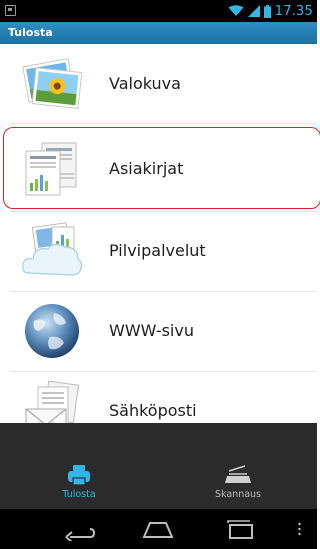  Describe the element at coordinates (158, 11) in the screenshot. I see `status-bar: 17.35` at that location.